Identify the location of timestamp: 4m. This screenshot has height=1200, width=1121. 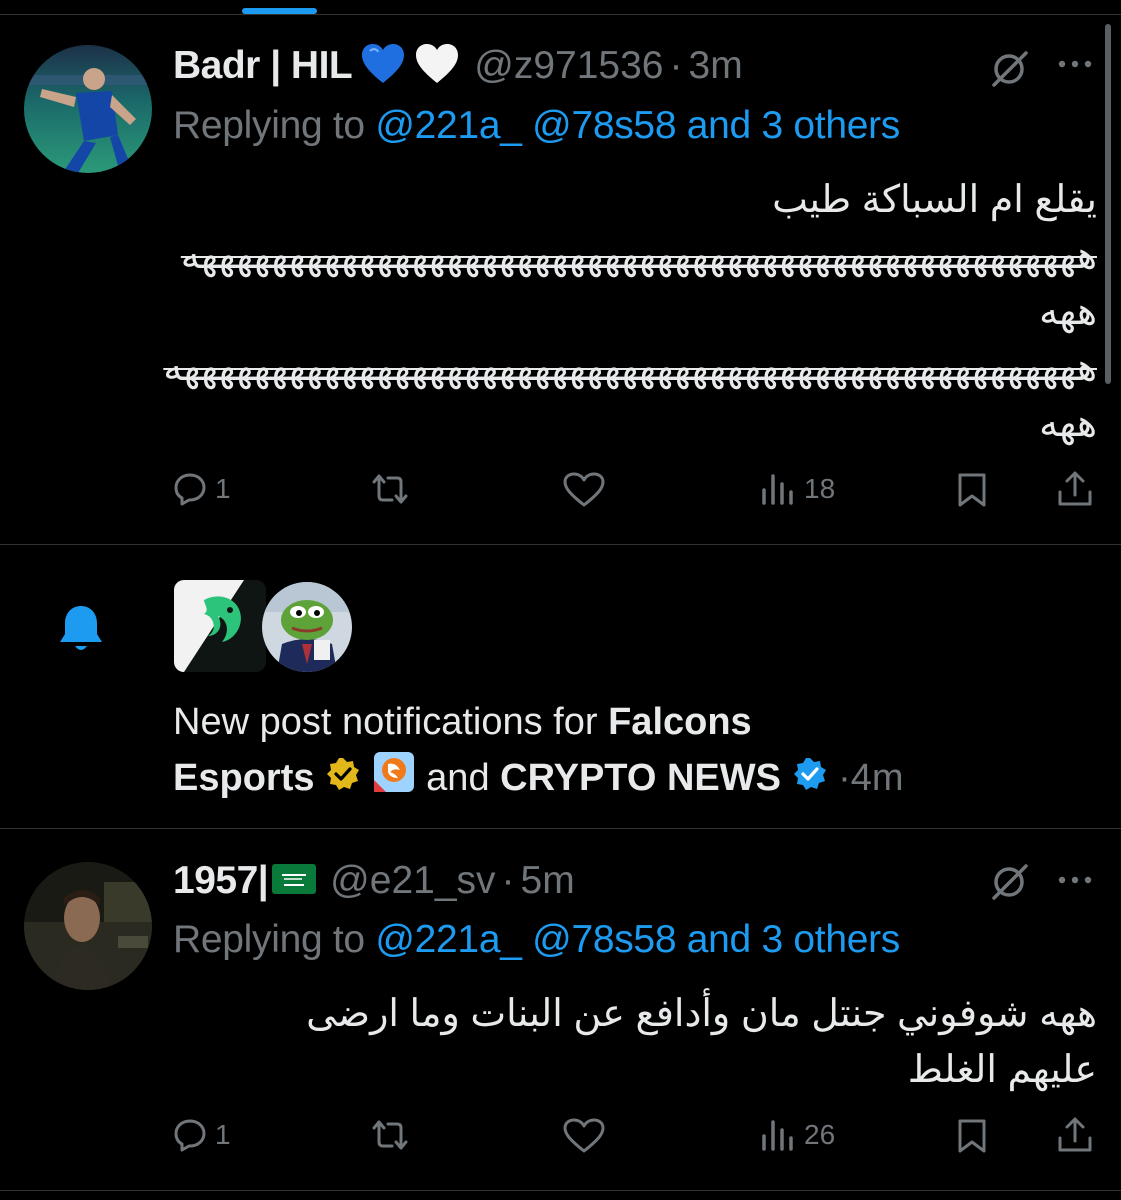
(877, 778).